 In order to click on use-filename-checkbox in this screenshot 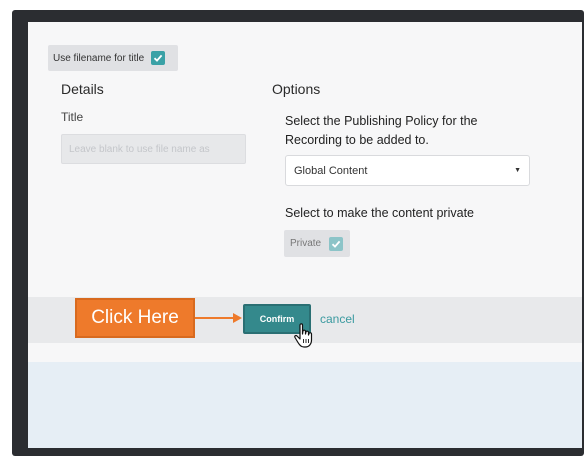, I will do `click(158, 58)`.